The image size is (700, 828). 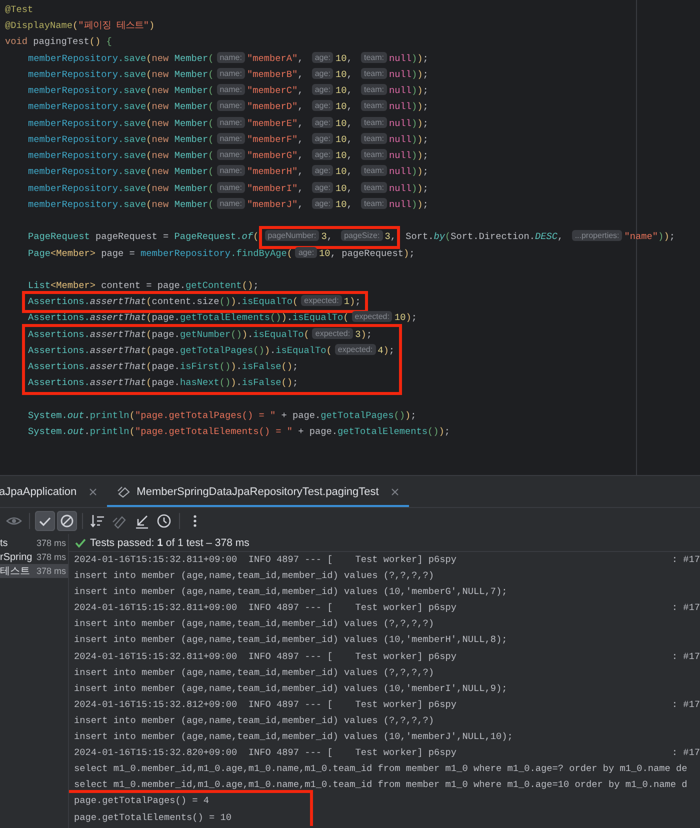 I want to click on test-icon, so click(x=123, y=492).